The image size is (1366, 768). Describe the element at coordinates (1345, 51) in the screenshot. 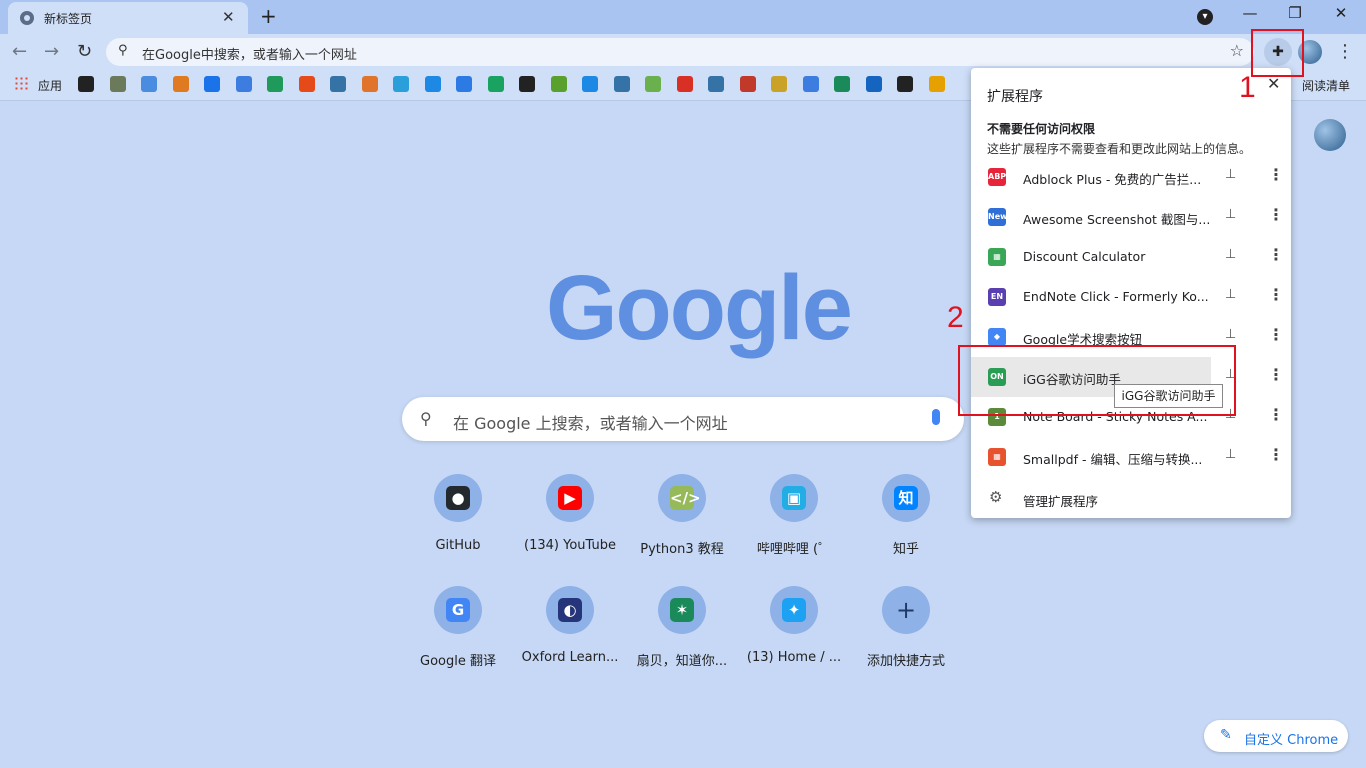

I see `chrome-menu-icon: ⋮` at that location.